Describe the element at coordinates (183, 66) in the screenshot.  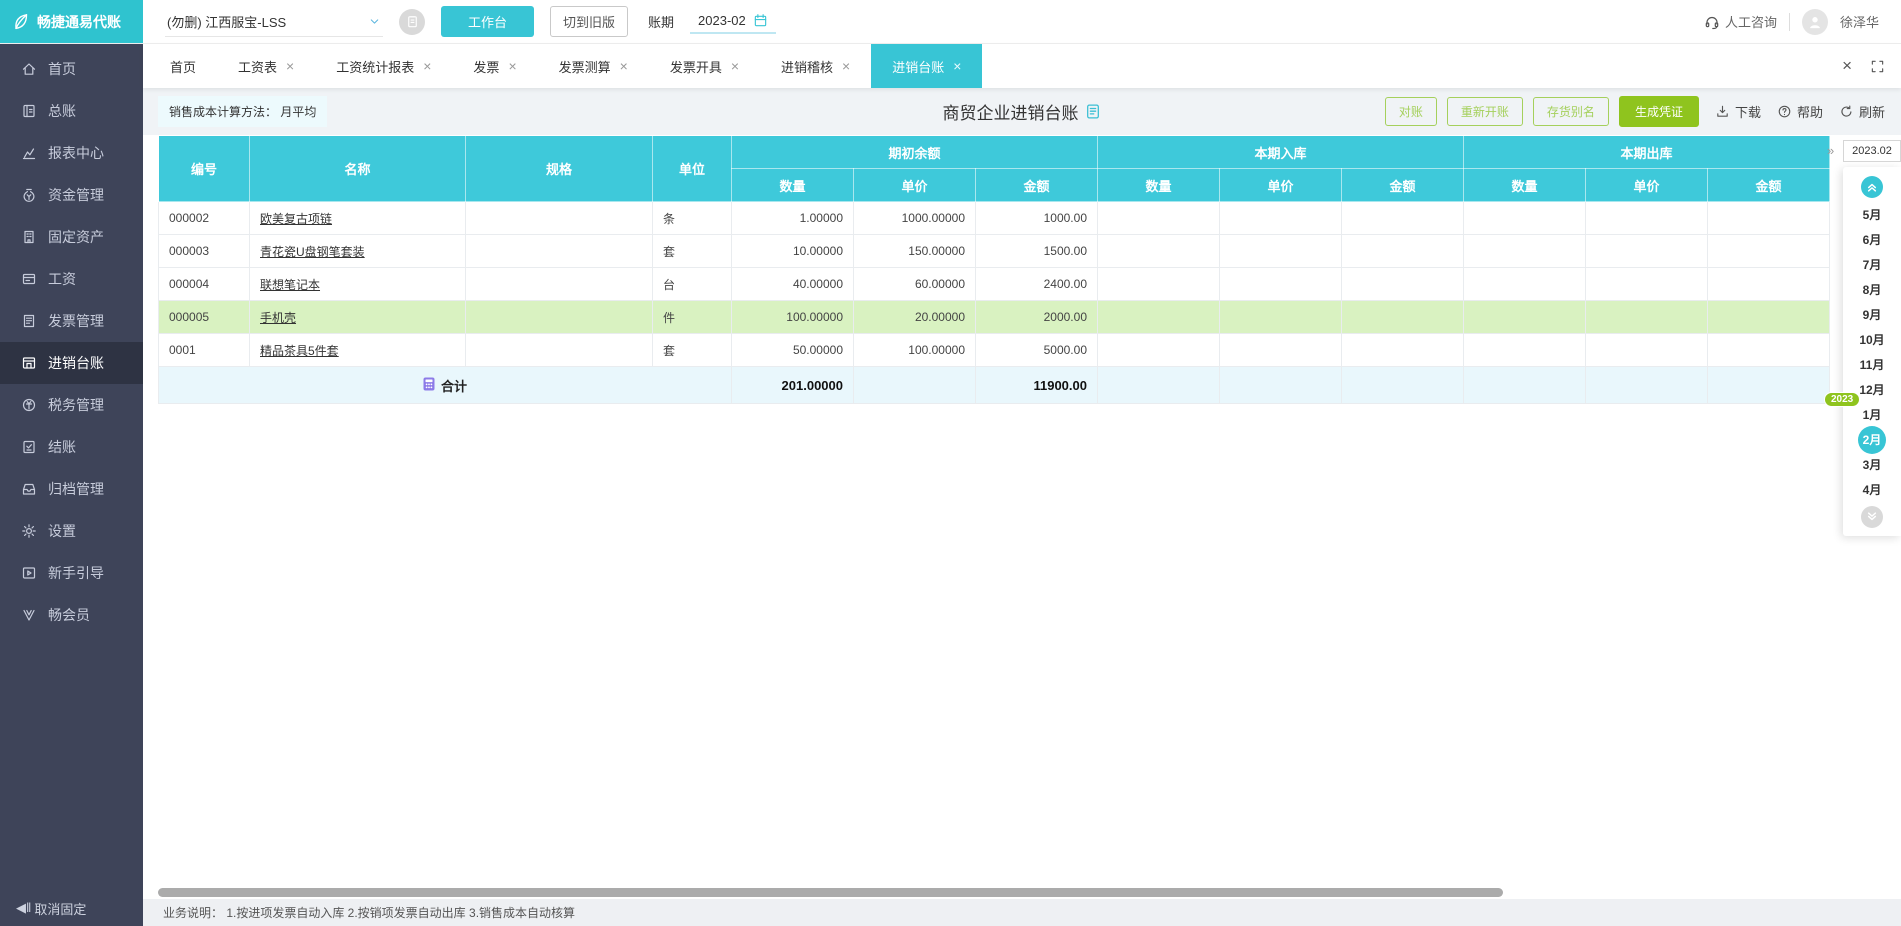
I see `tab-home: 首页` at that location.